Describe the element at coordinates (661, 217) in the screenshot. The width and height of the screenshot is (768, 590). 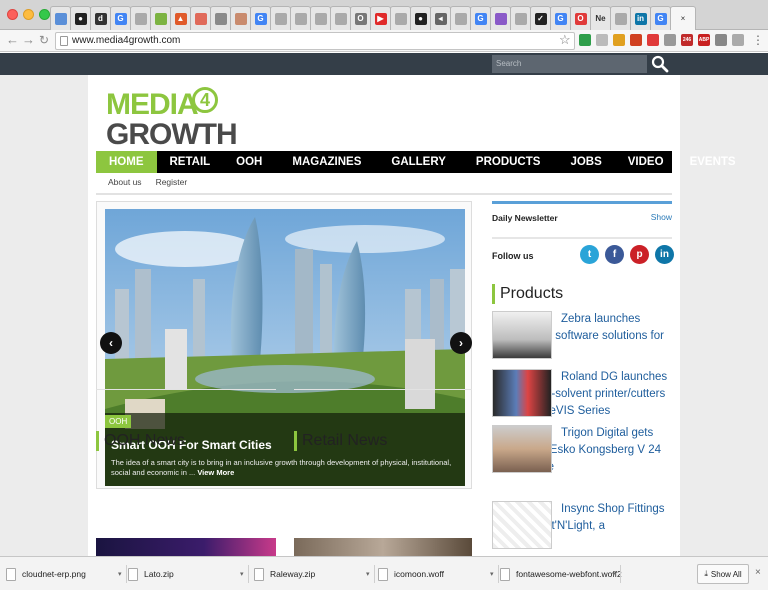
I see `newsletter-show-link: Show` at that location.